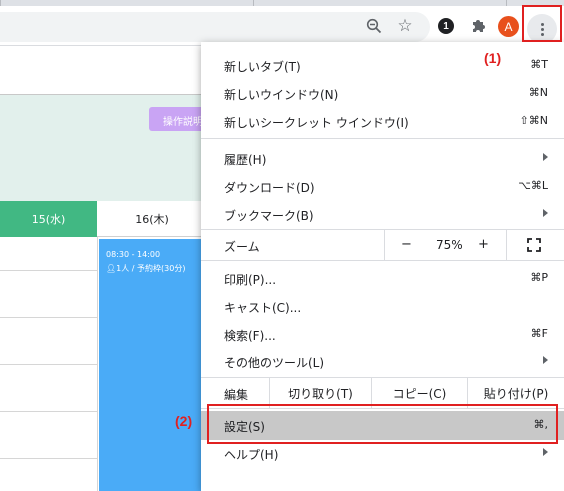 This screenshot has width=564, height=491. What do you see at coordinates (382, 214) in the screenshot?
I see `menu-bookmarks: ブックマーク(B)` at bounding box center [382, 214].